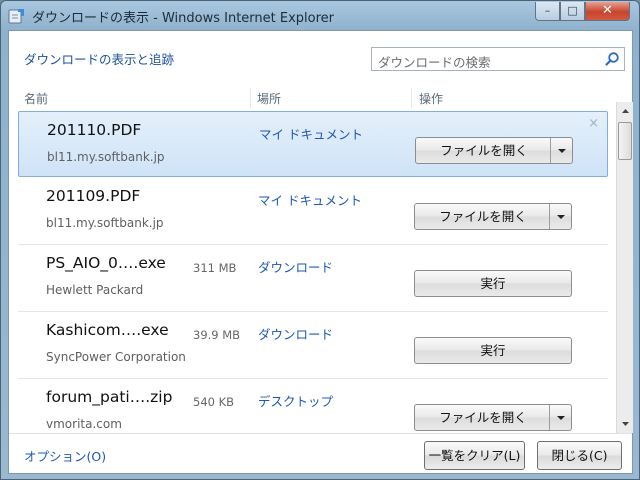  Describe the element at coordinates (431, 98) in the screenshot. I see `column-header-action: 操作` at that location.